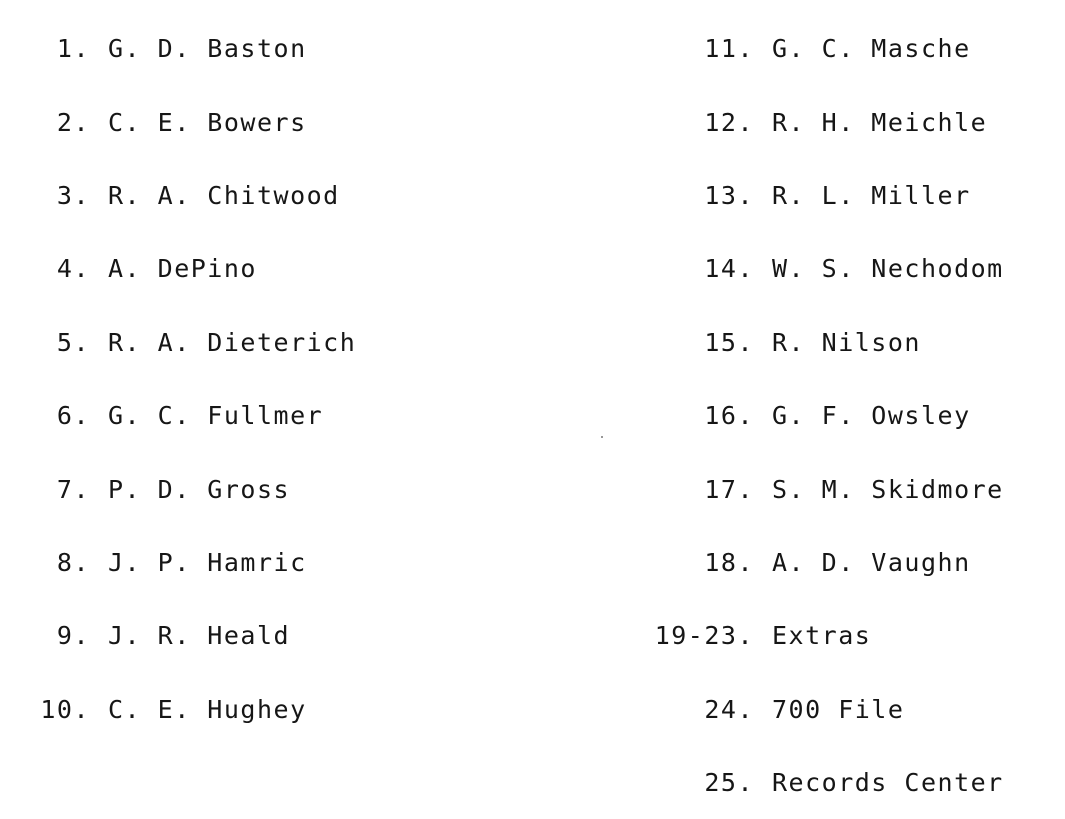 Image resolution: width=1065 pixels, height=819 pixels. I want to click on entry-number: 3., so click(73, 195).